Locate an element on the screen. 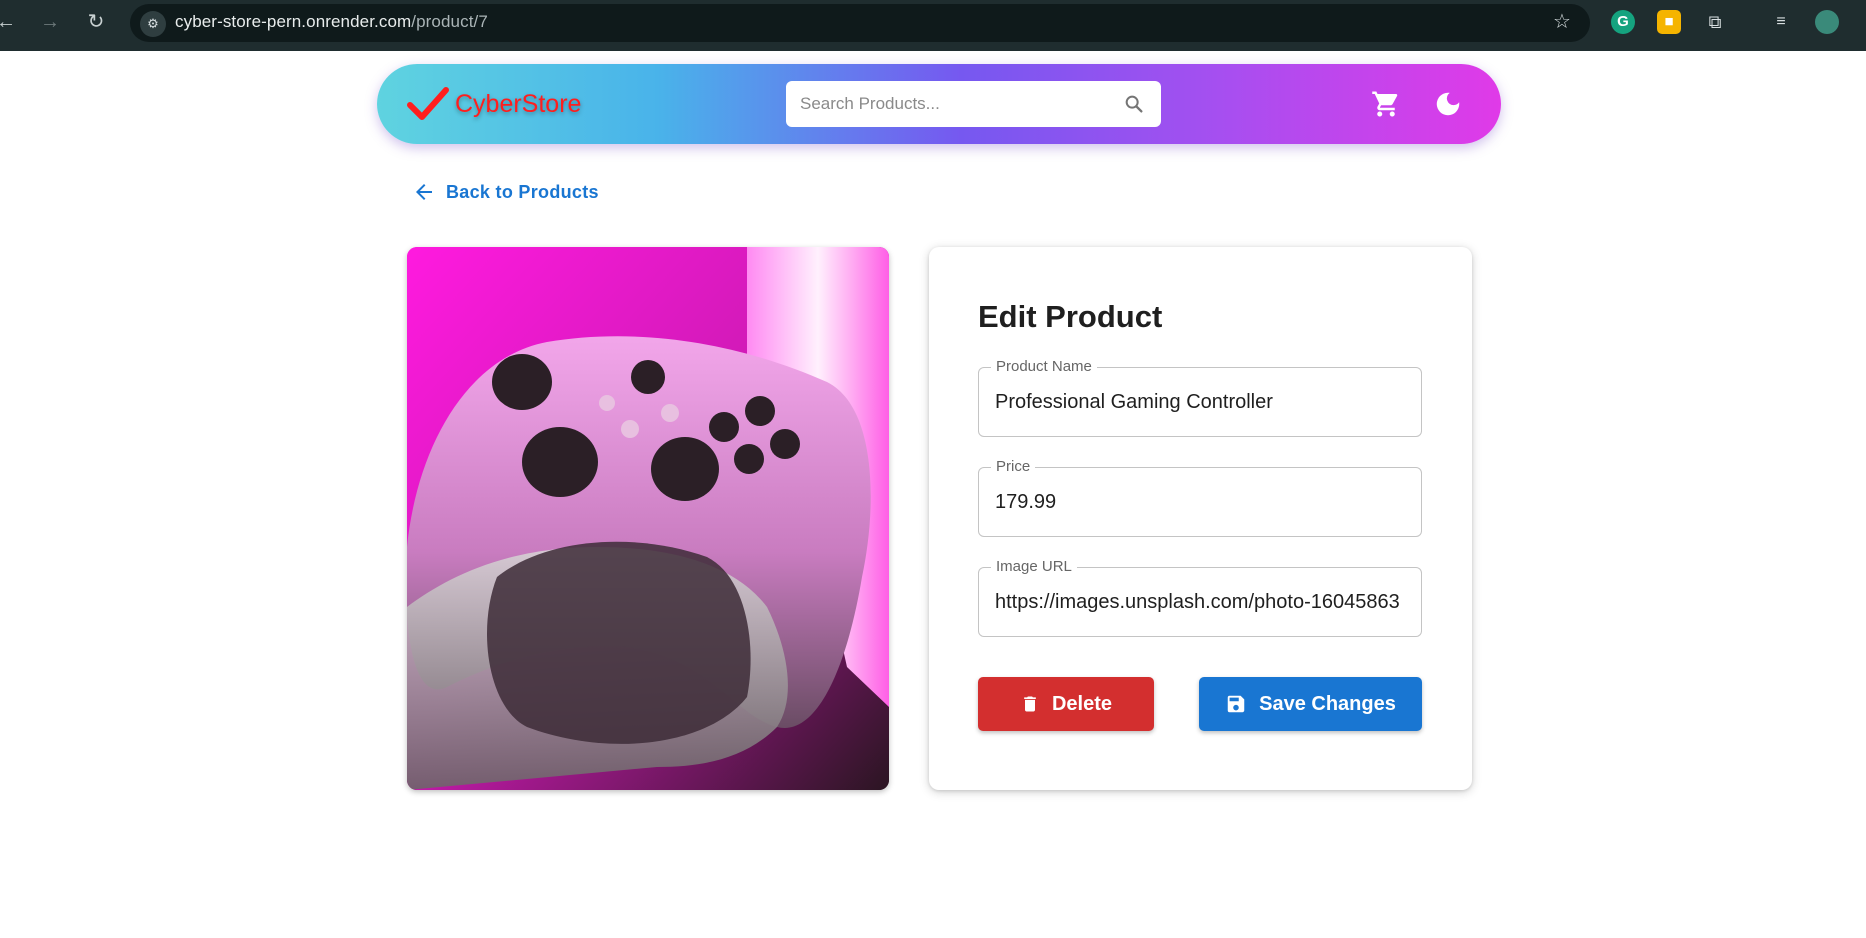  save-changes-button: Save Changes is located at coordinates (1310, 704).